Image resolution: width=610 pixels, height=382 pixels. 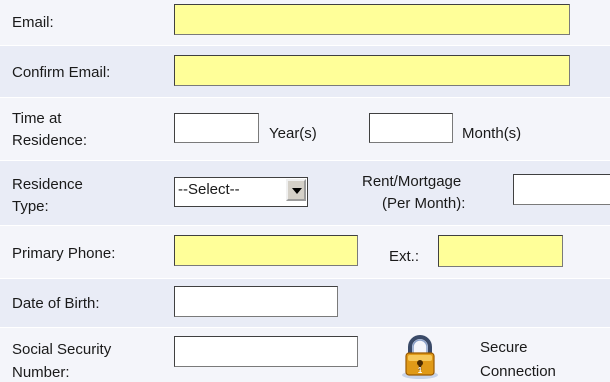 I want to click on dob-field, so click(x=256, y=301).